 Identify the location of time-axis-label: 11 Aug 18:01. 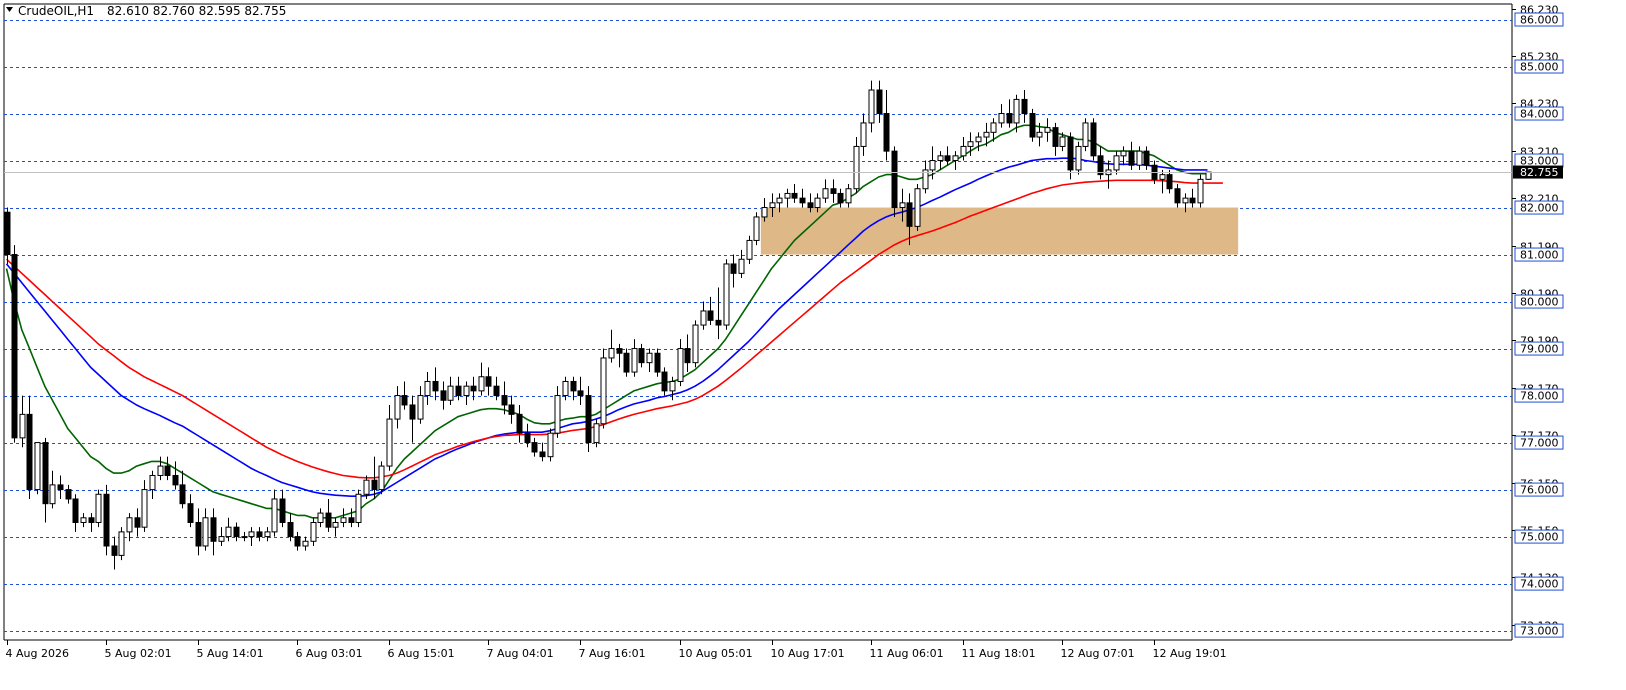
(999, 653).